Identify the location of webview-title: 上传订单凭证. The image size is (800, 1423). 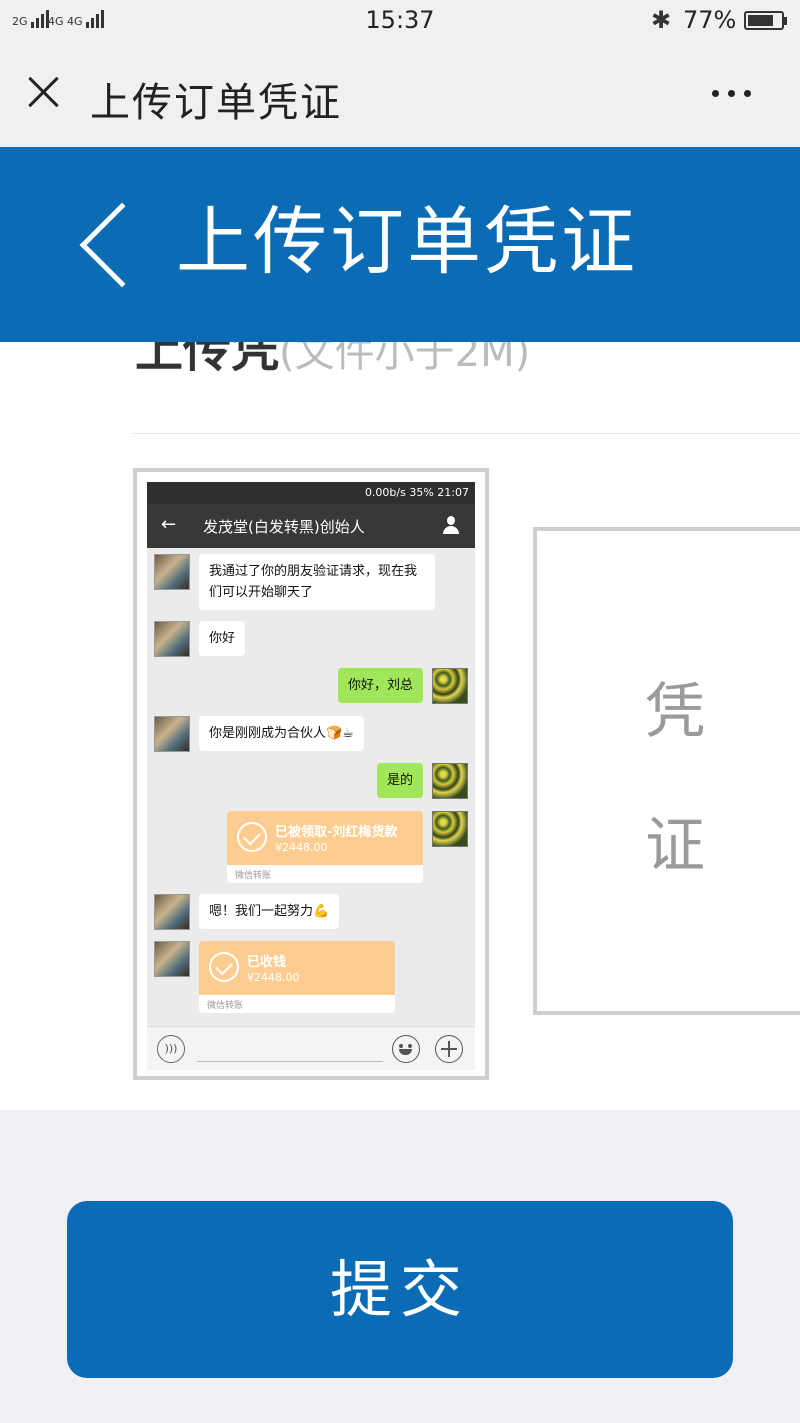
(216, 103).